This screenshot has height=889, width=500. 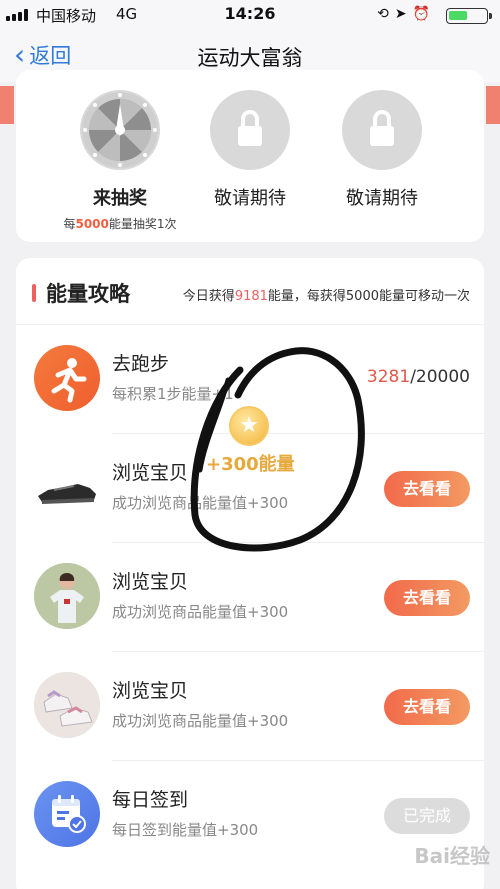 I want to click on lottery-slot-draw: 来抽奖 每5000能量抽奖1次, so click(x=120, y=161).